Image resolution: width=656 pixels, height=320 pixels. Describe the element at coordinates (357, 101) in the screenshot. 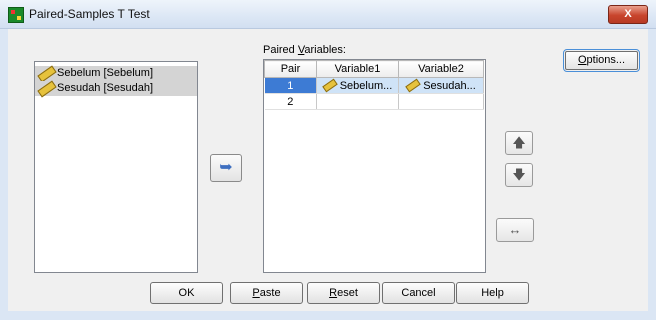

I see `variable1-cell` at that location.